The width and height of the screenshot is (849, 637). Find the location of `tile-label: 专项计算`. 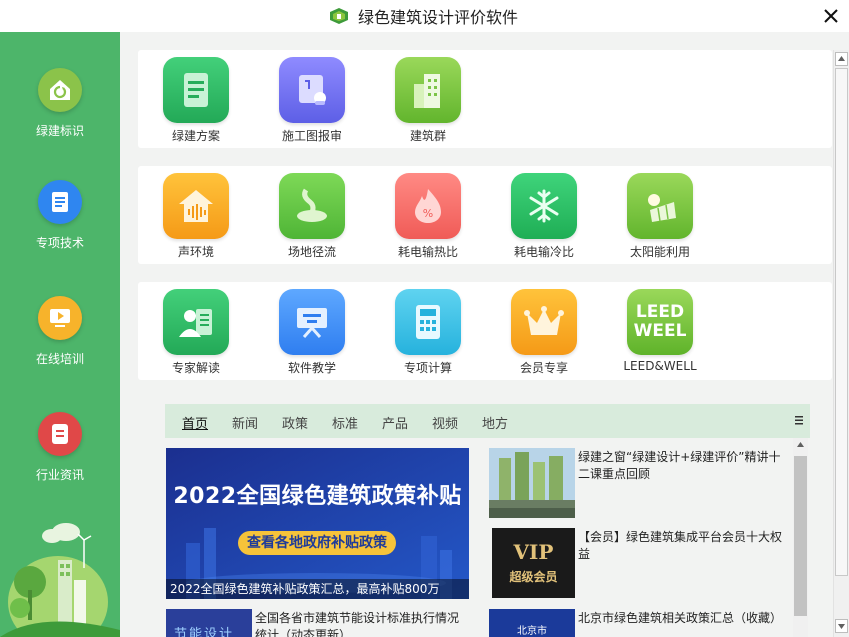

tile-label: 专项计算 is located at coordinates (427, 368).